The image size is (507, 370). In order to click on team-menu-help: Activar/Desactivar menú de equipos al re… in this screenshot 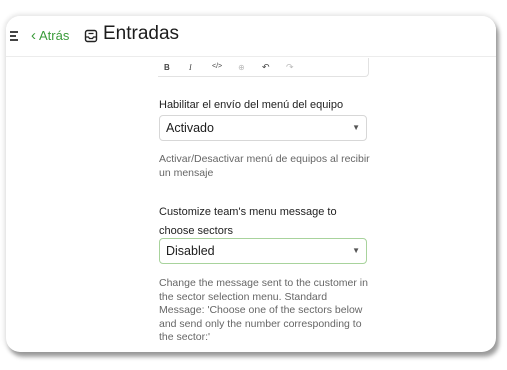, I will do `click(264, 166)`.